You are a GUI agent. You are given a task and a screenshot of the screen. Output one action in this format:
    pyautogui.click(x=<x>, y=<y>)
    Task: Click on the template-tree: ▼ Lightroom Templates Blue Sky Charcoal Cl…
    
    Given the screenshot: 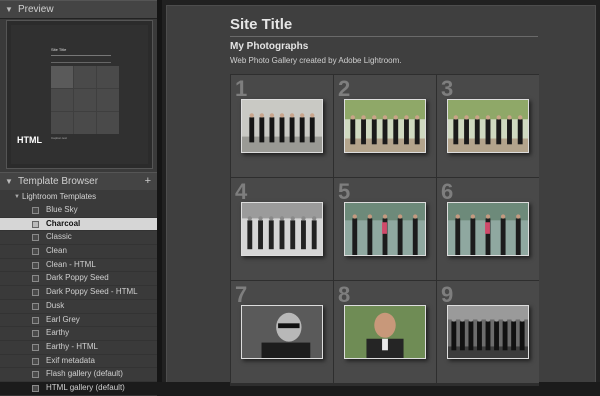 What is the action you would take?
    pyautogui.click(x=78, y=293)
    